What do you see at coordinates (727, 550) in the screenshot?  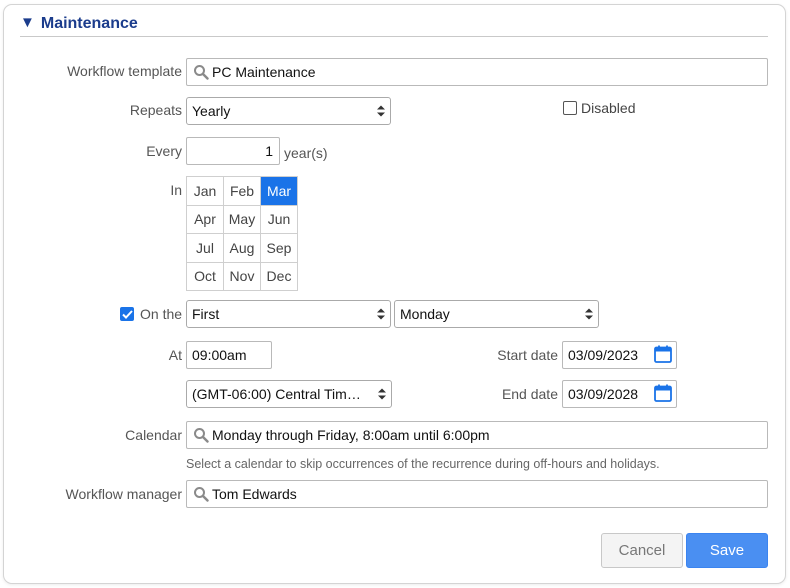 I see `save-button: Save` at bounding box center [727, 550].